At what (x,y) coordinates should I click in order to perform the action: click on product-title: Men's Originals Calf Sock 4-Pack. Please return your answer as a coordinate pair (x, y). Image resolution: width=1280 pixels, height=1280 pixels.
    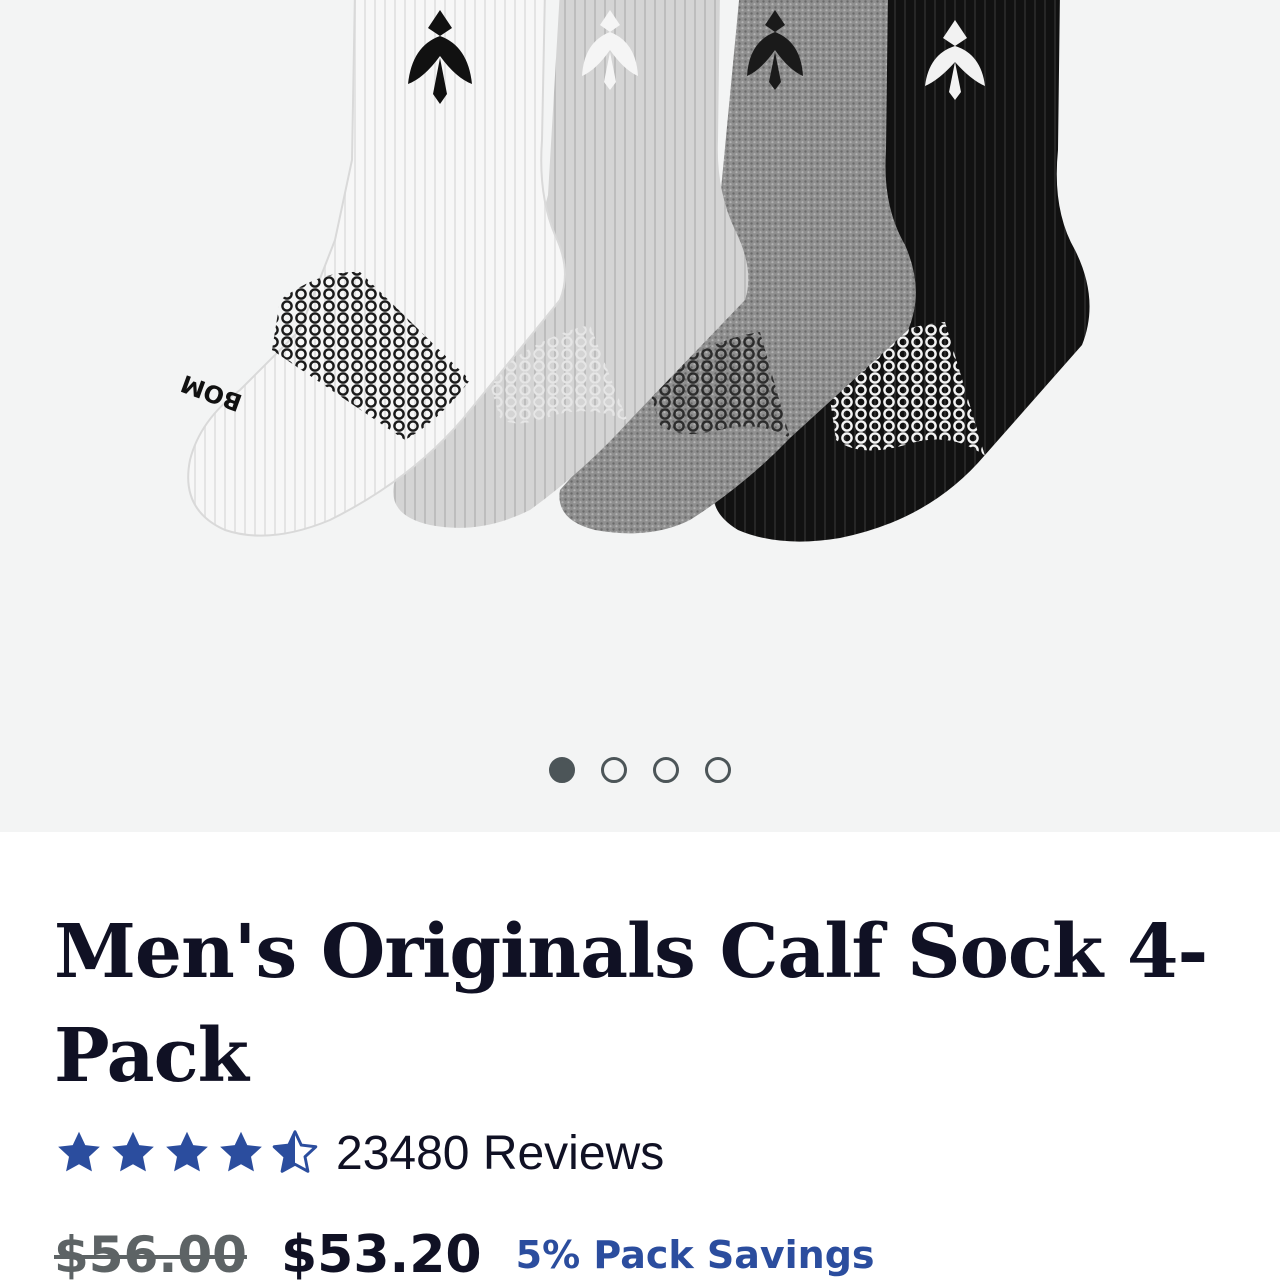
    Looking at the image, I should click on (631, 1004).